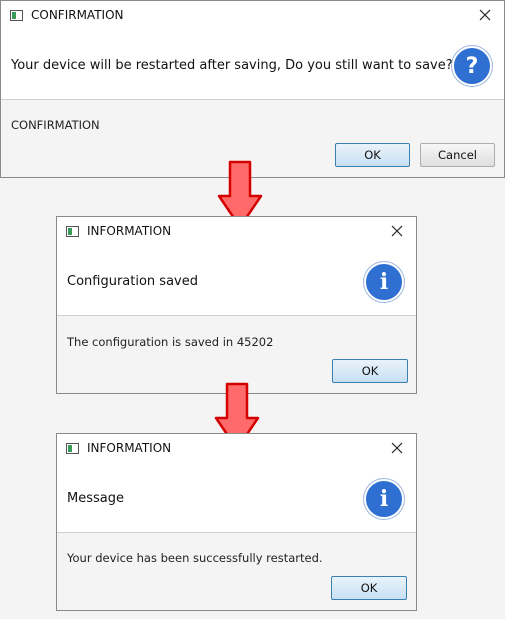 This screenshot has height=619, width=505. What do you see at coordinates (170, 342) in the screenshot?
I see `content-text: The configuration is saved in 45202` at bounding box center [170, 342].